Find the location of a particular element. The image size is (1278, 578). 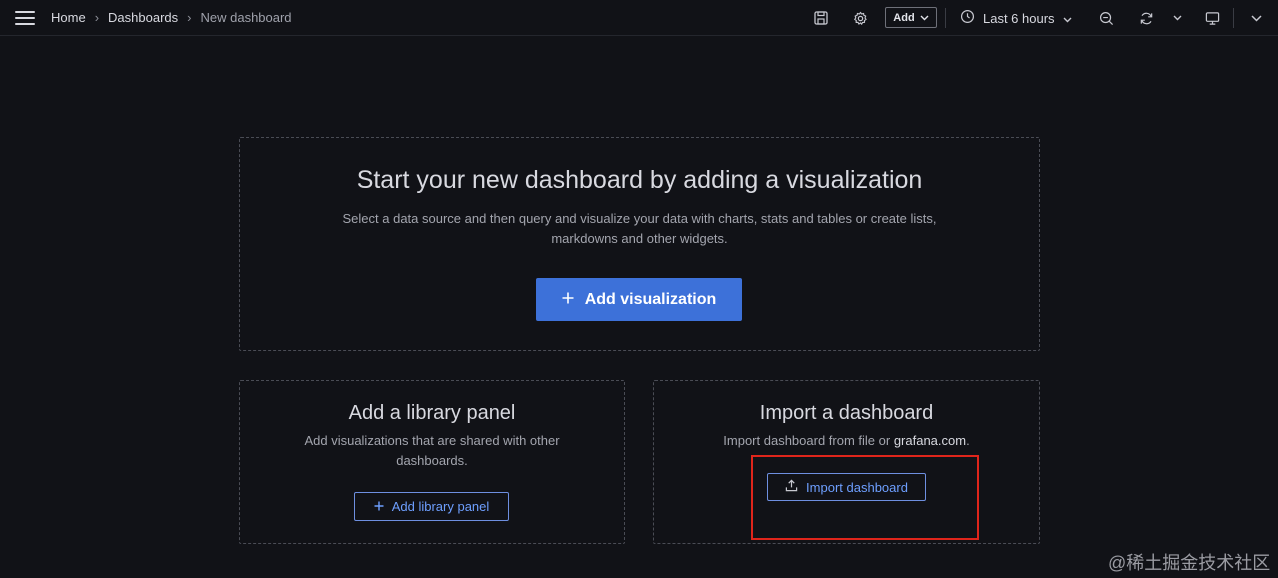

gear-icon is located at coordinates (860, 18).